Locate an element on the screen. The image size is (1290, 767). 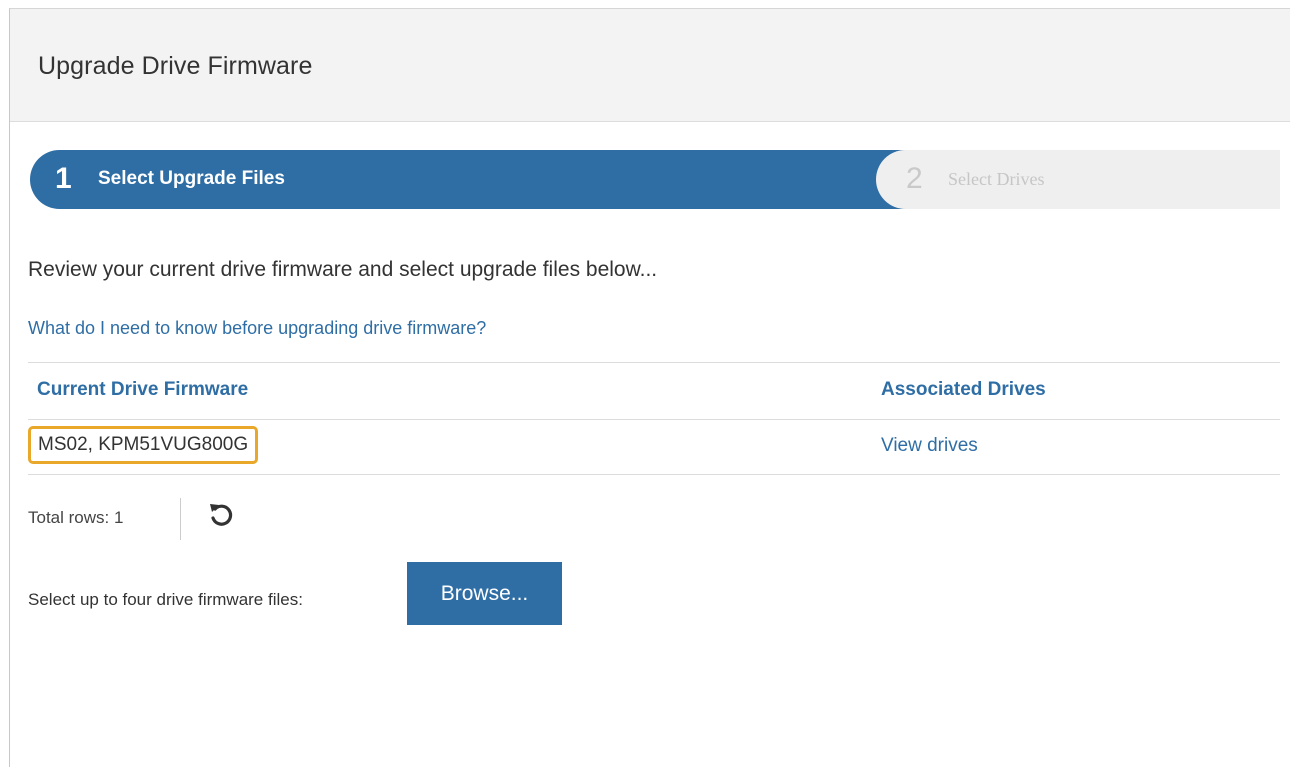
wizard-step-1-label: Select Upgrade Files is located at coordinates (191, 178).